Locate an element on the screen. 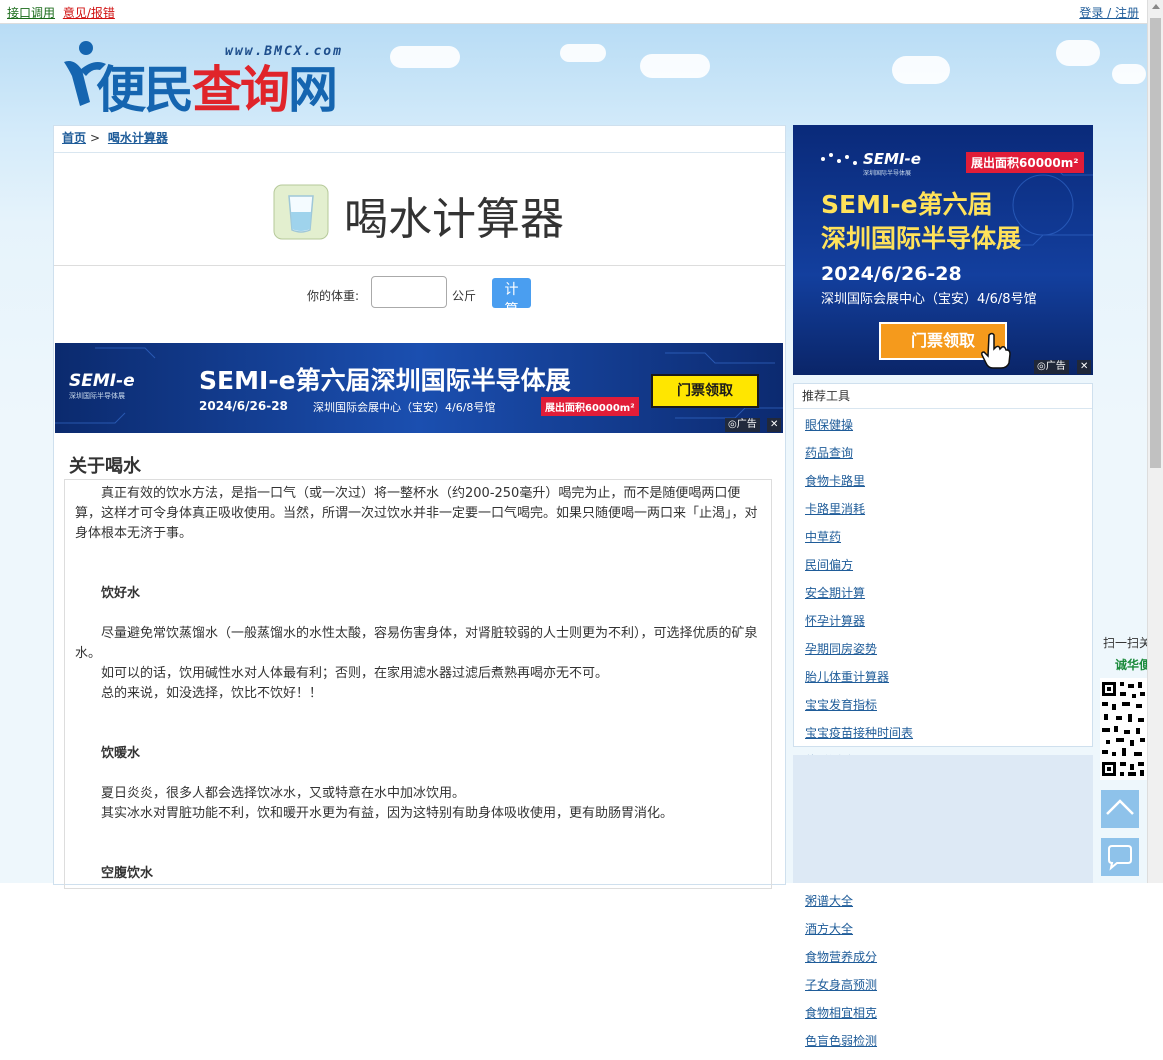 The image size is (1163, 1060). chat-button is located at coordinates (1120, 857).